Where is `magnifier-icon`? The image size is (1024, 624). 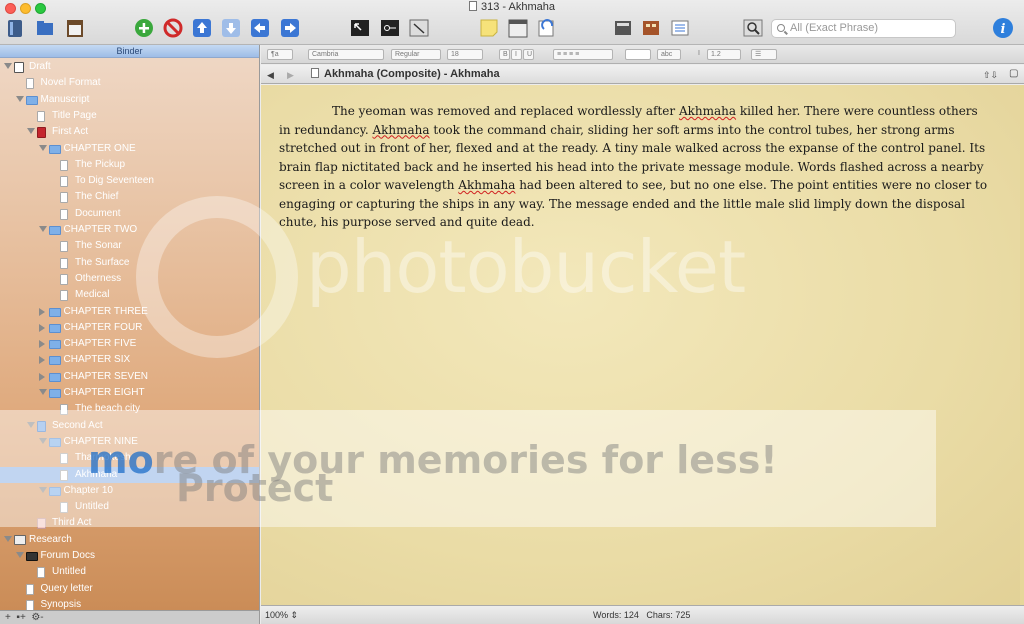
magnifier-icon is located at coordinates (781, 28).